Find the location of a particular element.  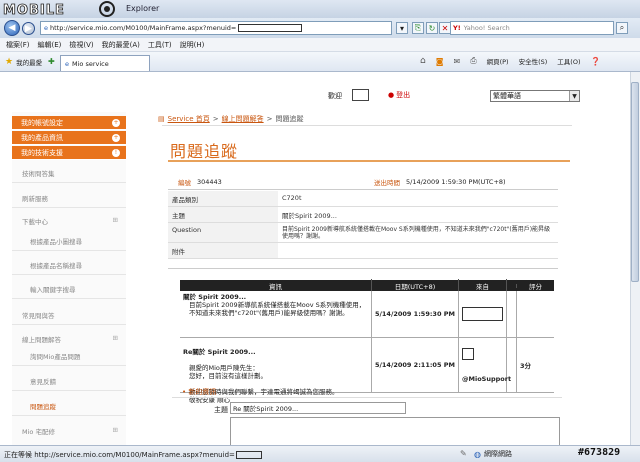

sidebar-item-label: 線上問題解答 is located at coordinates (41, 340).